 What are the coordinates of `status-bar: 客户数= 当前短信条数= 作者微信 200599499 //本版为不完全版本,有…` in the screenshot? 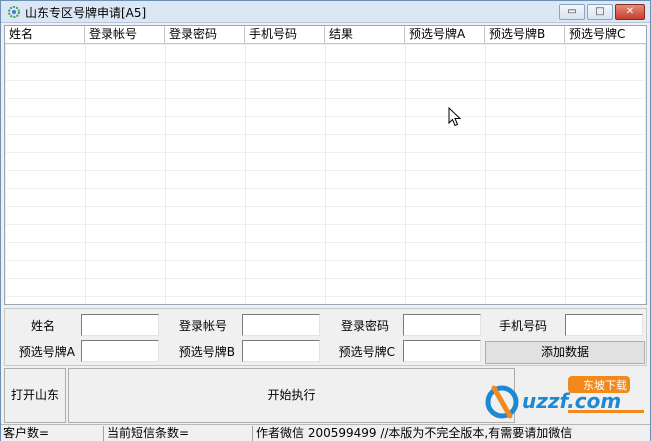 It's located at (325, 432).